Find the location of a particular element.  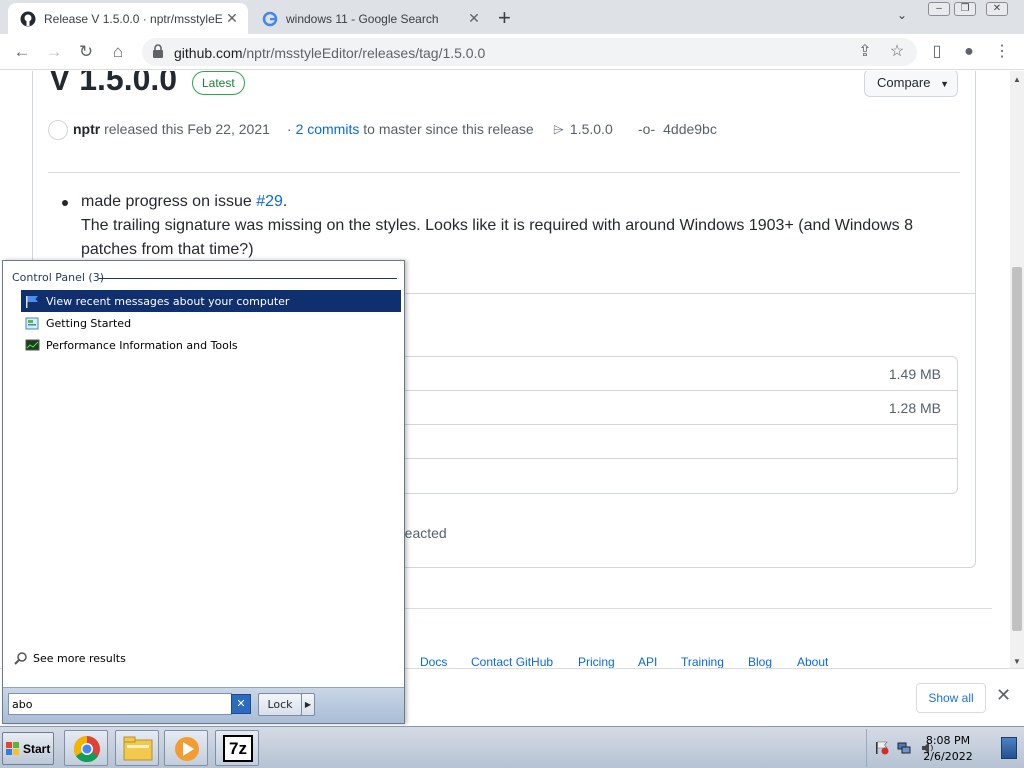

clock: 8:08 PM 2/6/2022 is located at coordinates (948, 749).